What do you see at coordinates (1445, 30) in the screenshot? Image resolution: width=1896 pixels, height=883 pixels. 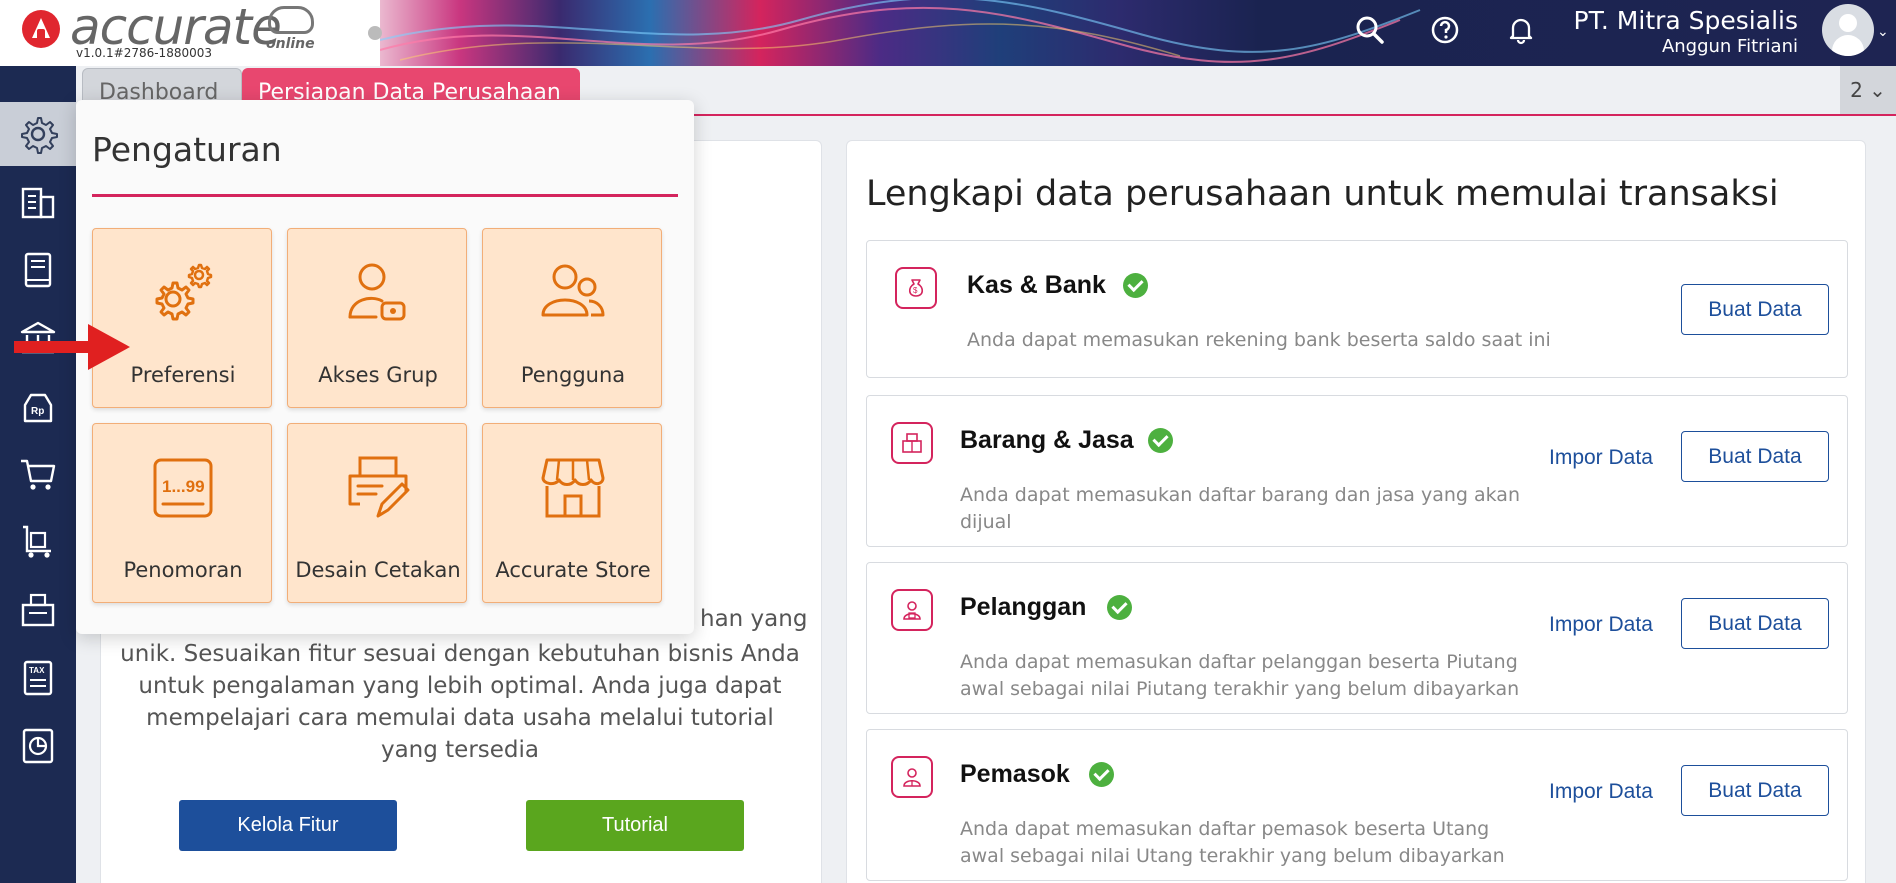 I see `help-icon` at bounding box center [1445, 30].